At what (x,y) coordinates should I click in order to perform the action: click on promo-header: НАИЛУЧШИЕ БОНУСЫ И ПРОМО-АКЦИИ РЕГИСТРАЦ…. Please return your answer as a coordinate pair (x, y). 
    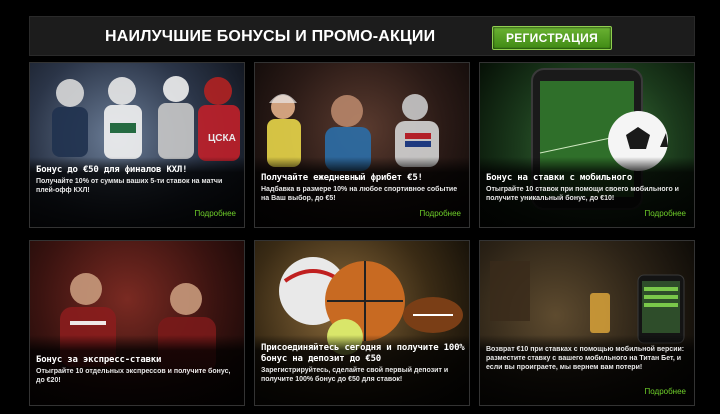
    Looking at the image, I should click on (362, 36).